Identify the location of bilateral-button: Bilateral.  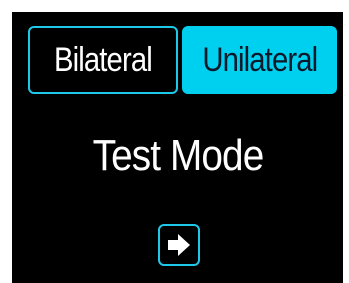
(103, 60).